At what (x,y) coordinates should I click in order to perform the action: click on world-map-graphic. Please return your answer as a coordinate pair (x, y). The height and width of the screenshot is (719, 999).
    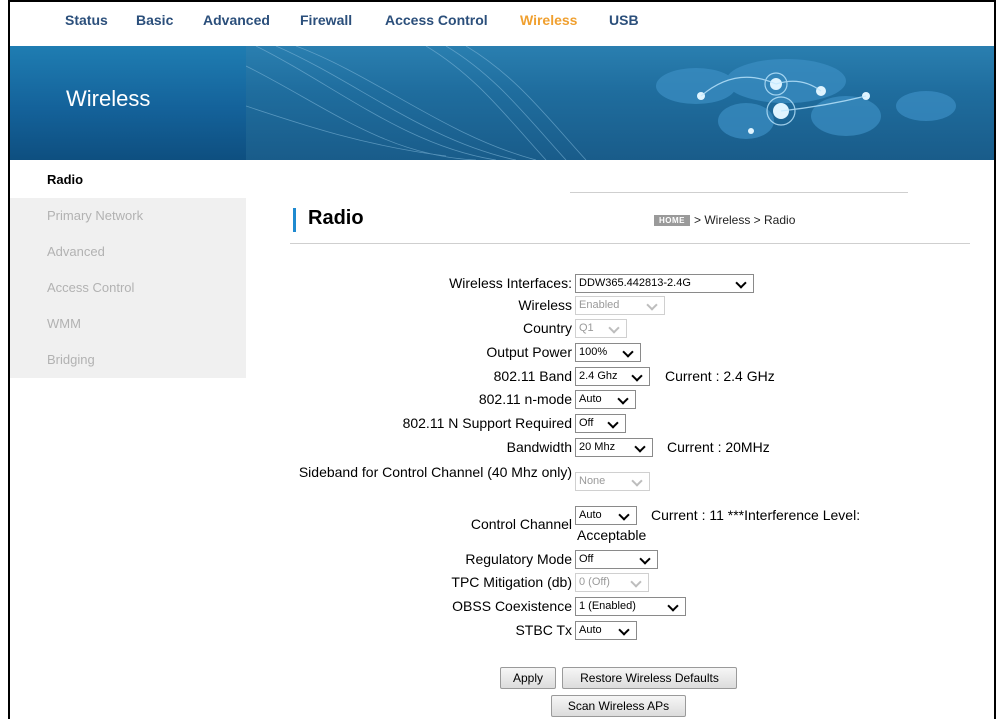
    Looking at the image, I should click on (601, 103).